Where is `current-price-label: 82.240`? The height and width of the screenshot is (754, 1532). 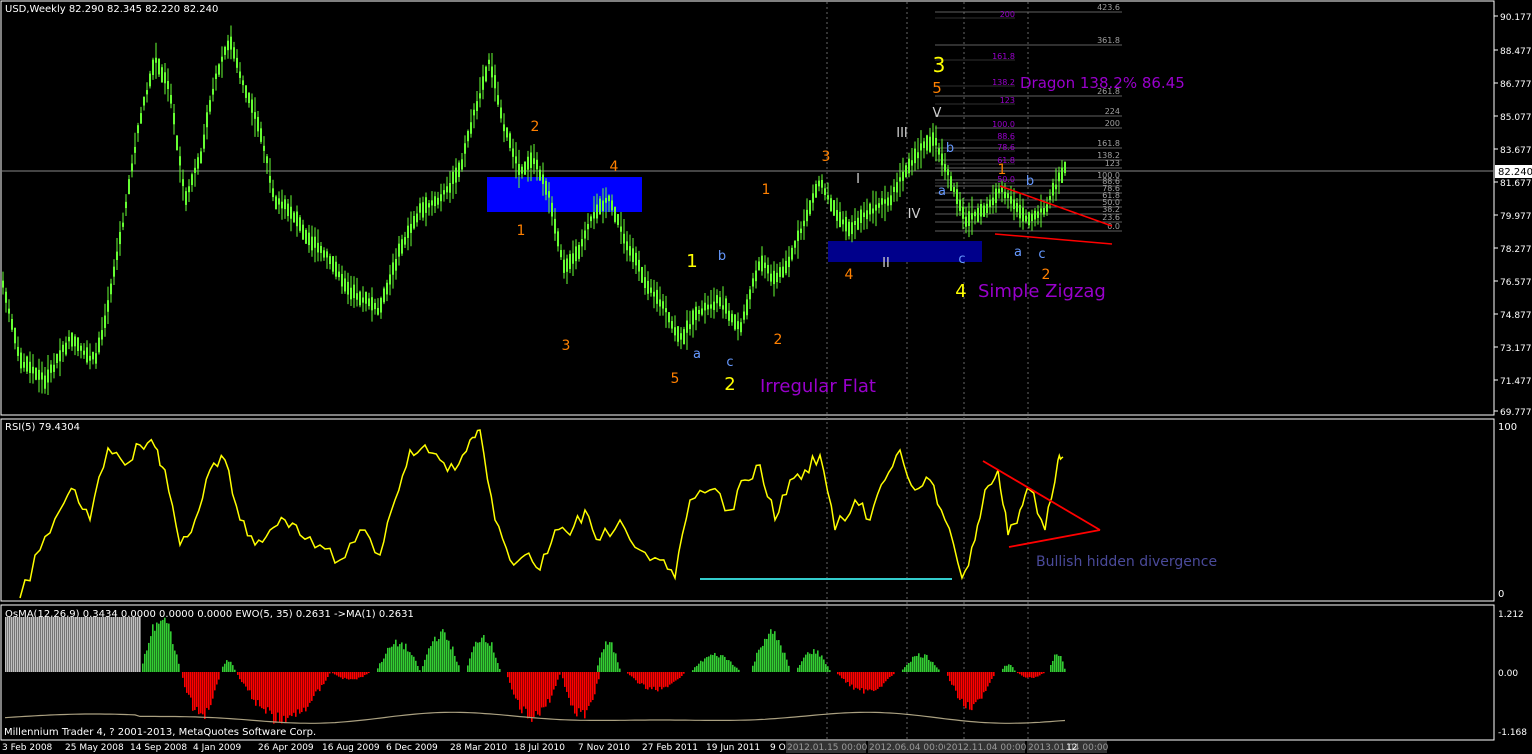 current-price-label: 82.240 is located at coordinates (1515, 172).